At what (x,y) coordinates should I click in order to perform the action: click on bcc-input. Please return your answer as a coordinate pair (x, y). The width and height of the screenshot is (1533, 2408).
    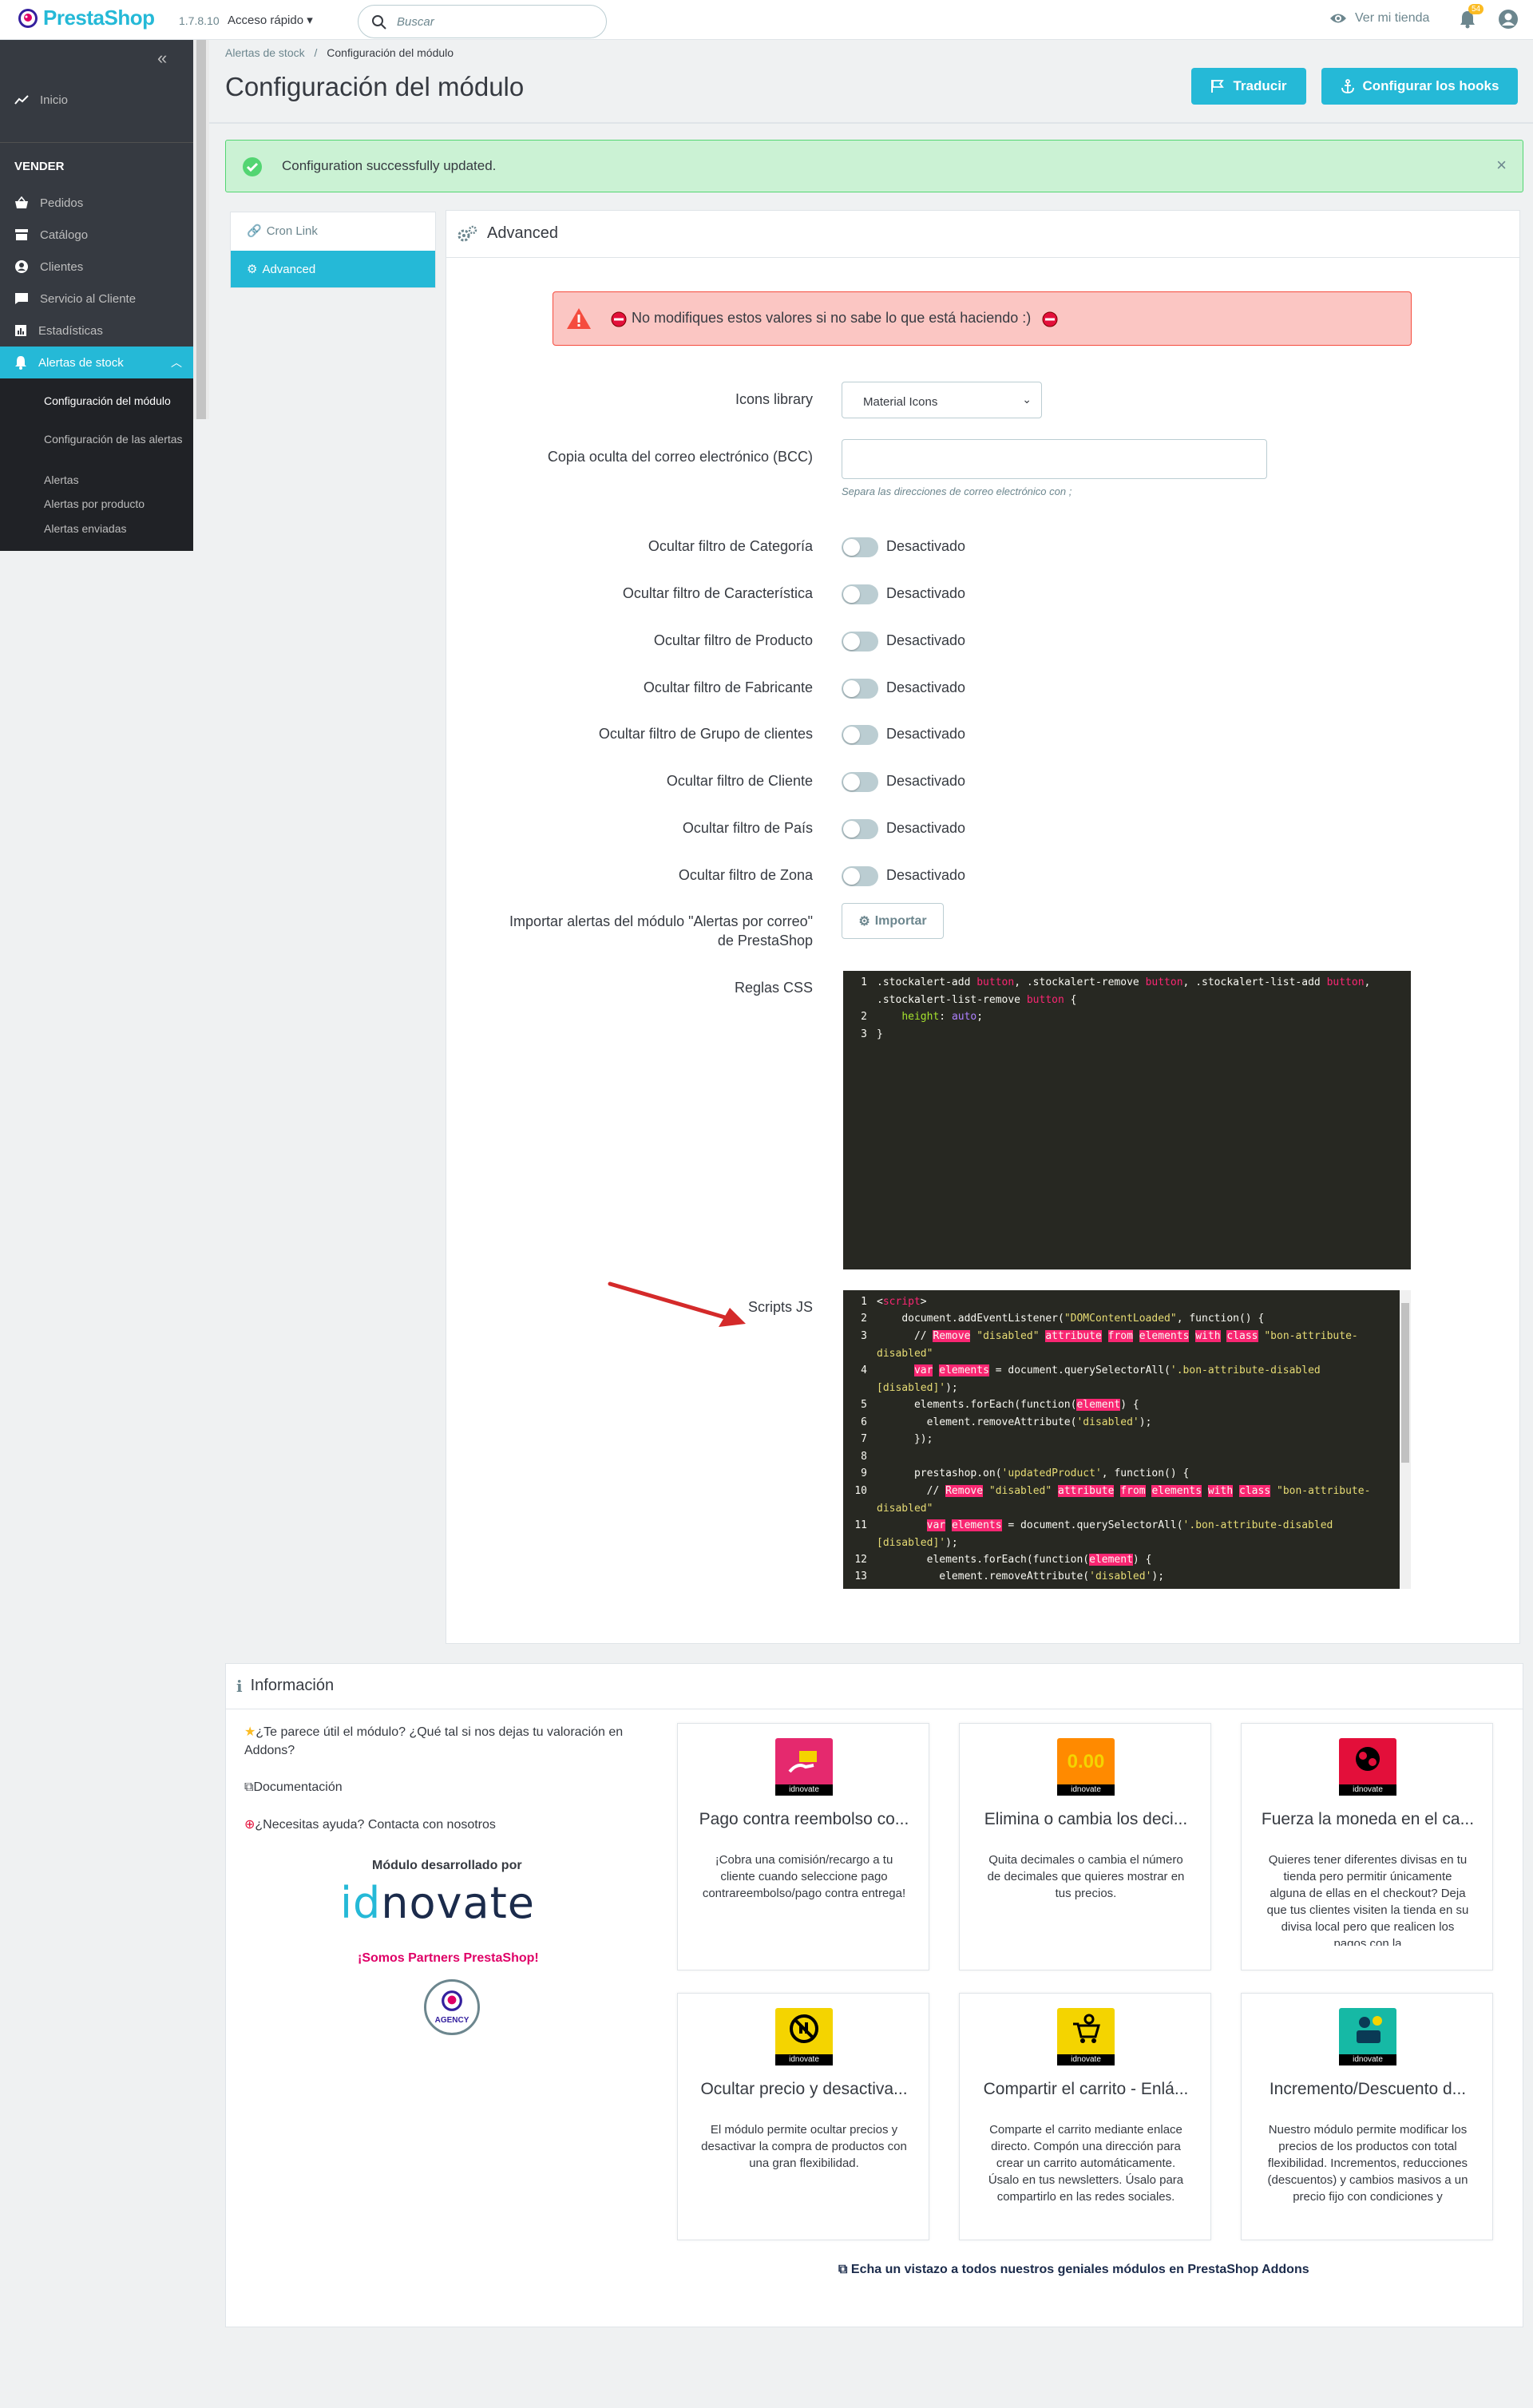
    Looking at the image, I should click on (1054, 459).